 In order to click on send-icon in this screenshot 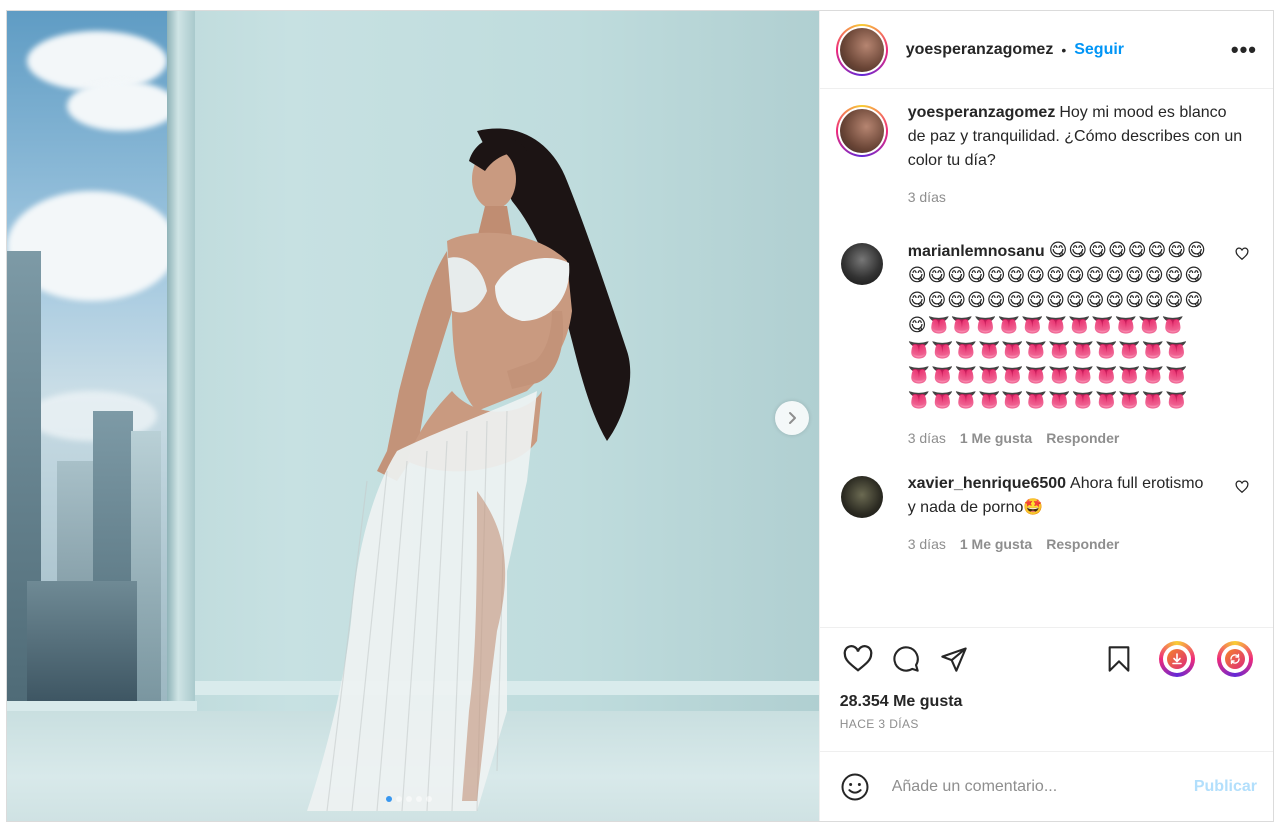, I will do `click(954, 659)`.